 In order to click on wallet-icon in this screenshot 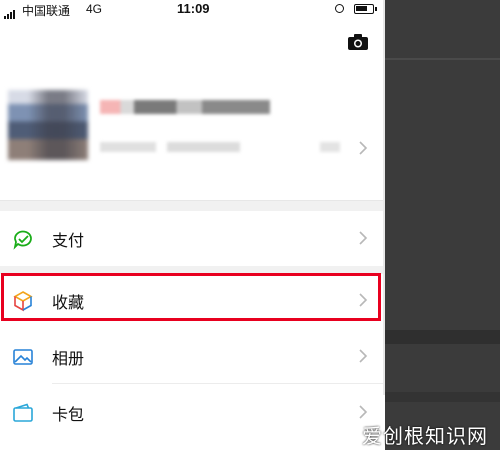, I will do `click(23, 412)`.